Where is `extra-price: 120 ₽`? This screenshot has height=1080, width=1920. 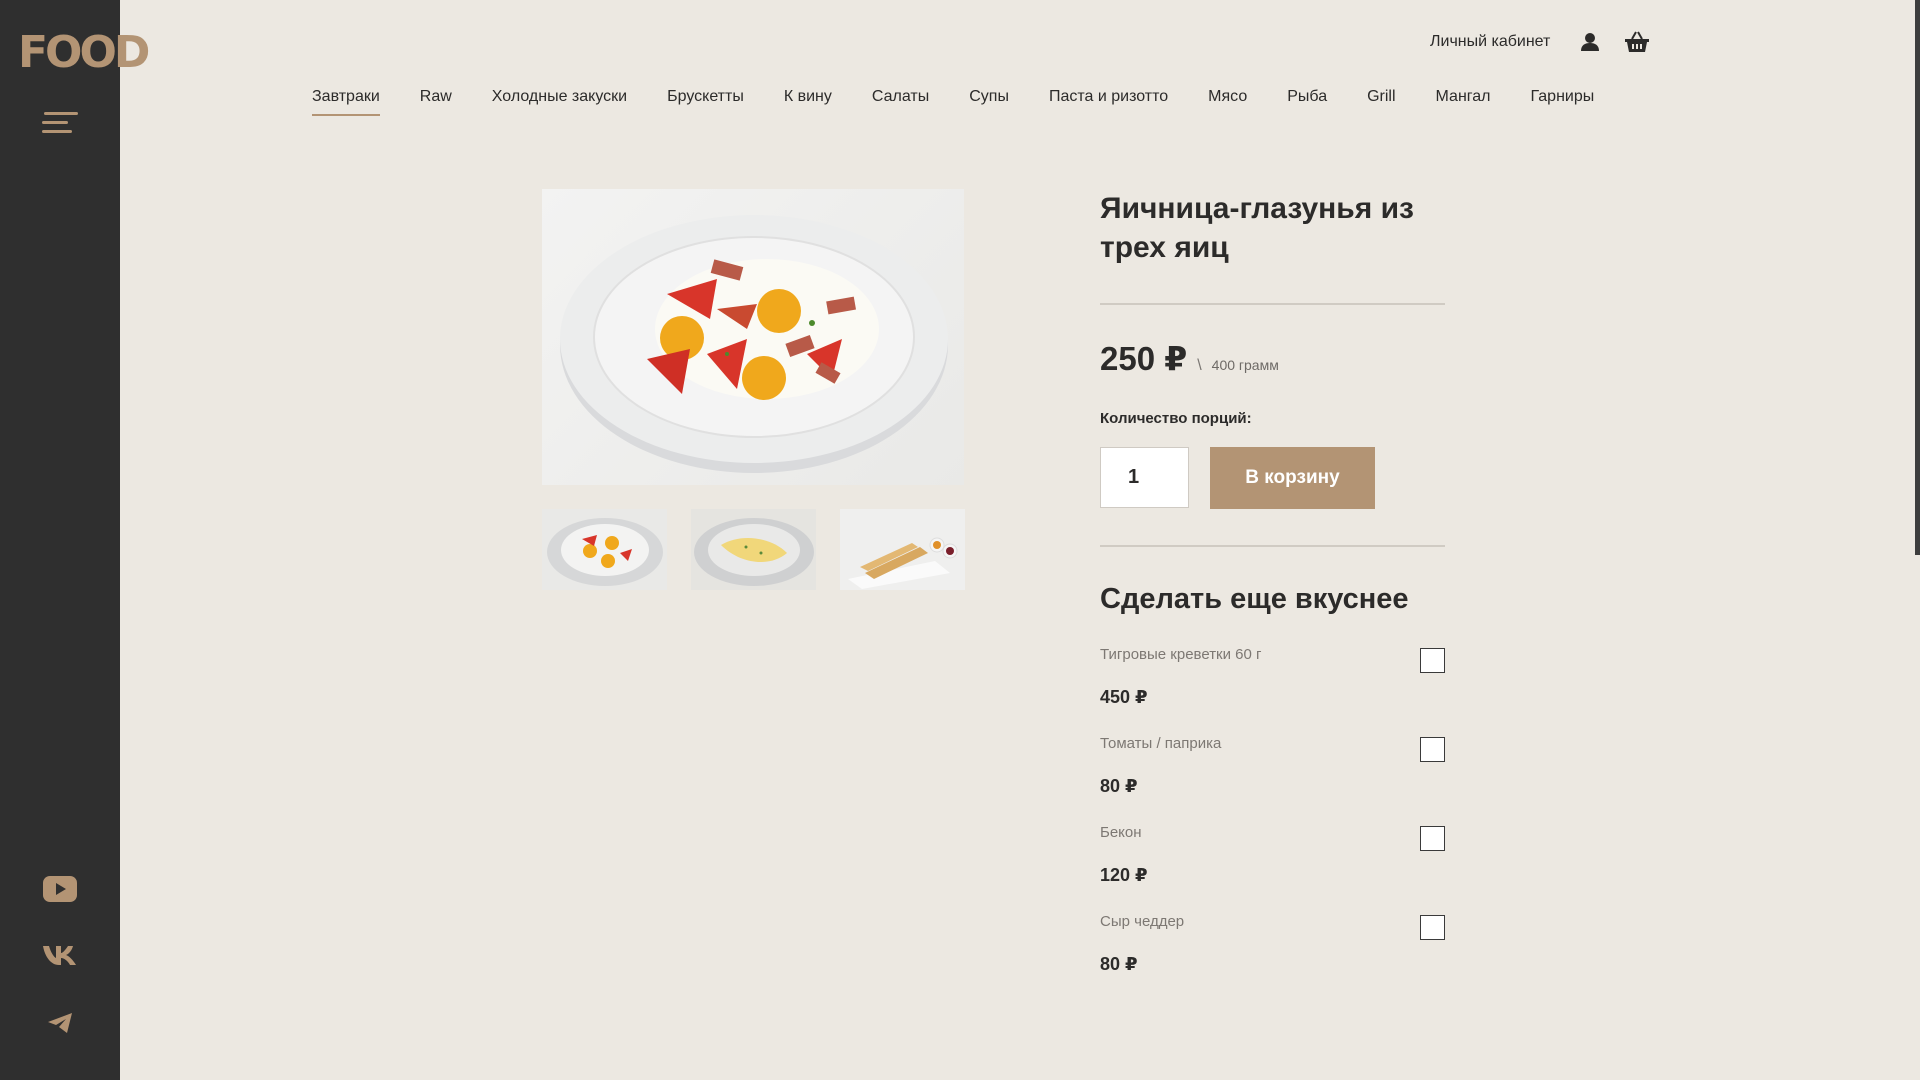
extra-price: 120 ₽ is located at coordinates (1124, 875).